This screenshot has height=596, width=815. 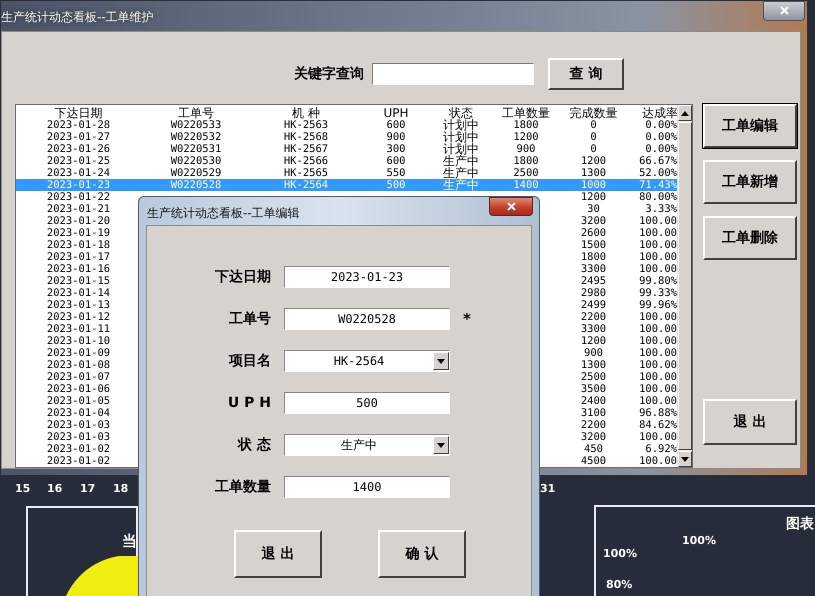 I want to click on list-row: 2023-01-25 W0220530 HK-2566 600 生产中 1800 1200 66.67%, so click(x=346, y=161).